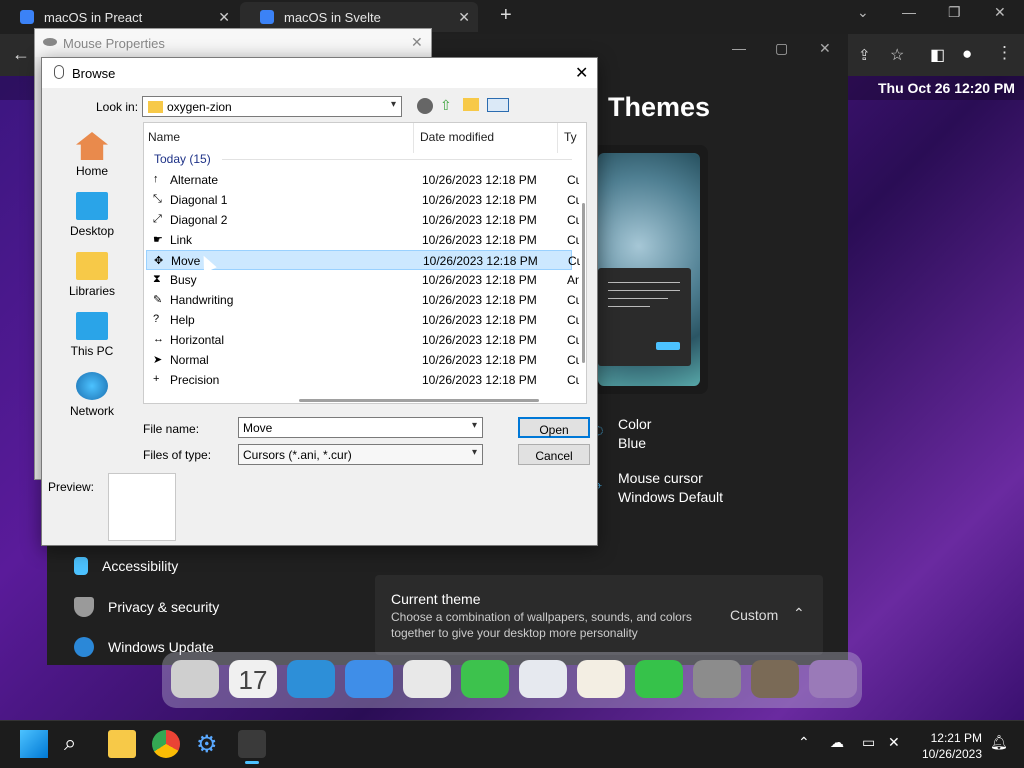 The image size is (1024, 768). Describe the element at coordinates (253, 679) in the screenshot. I see `calendar-icon: 17` at that location.